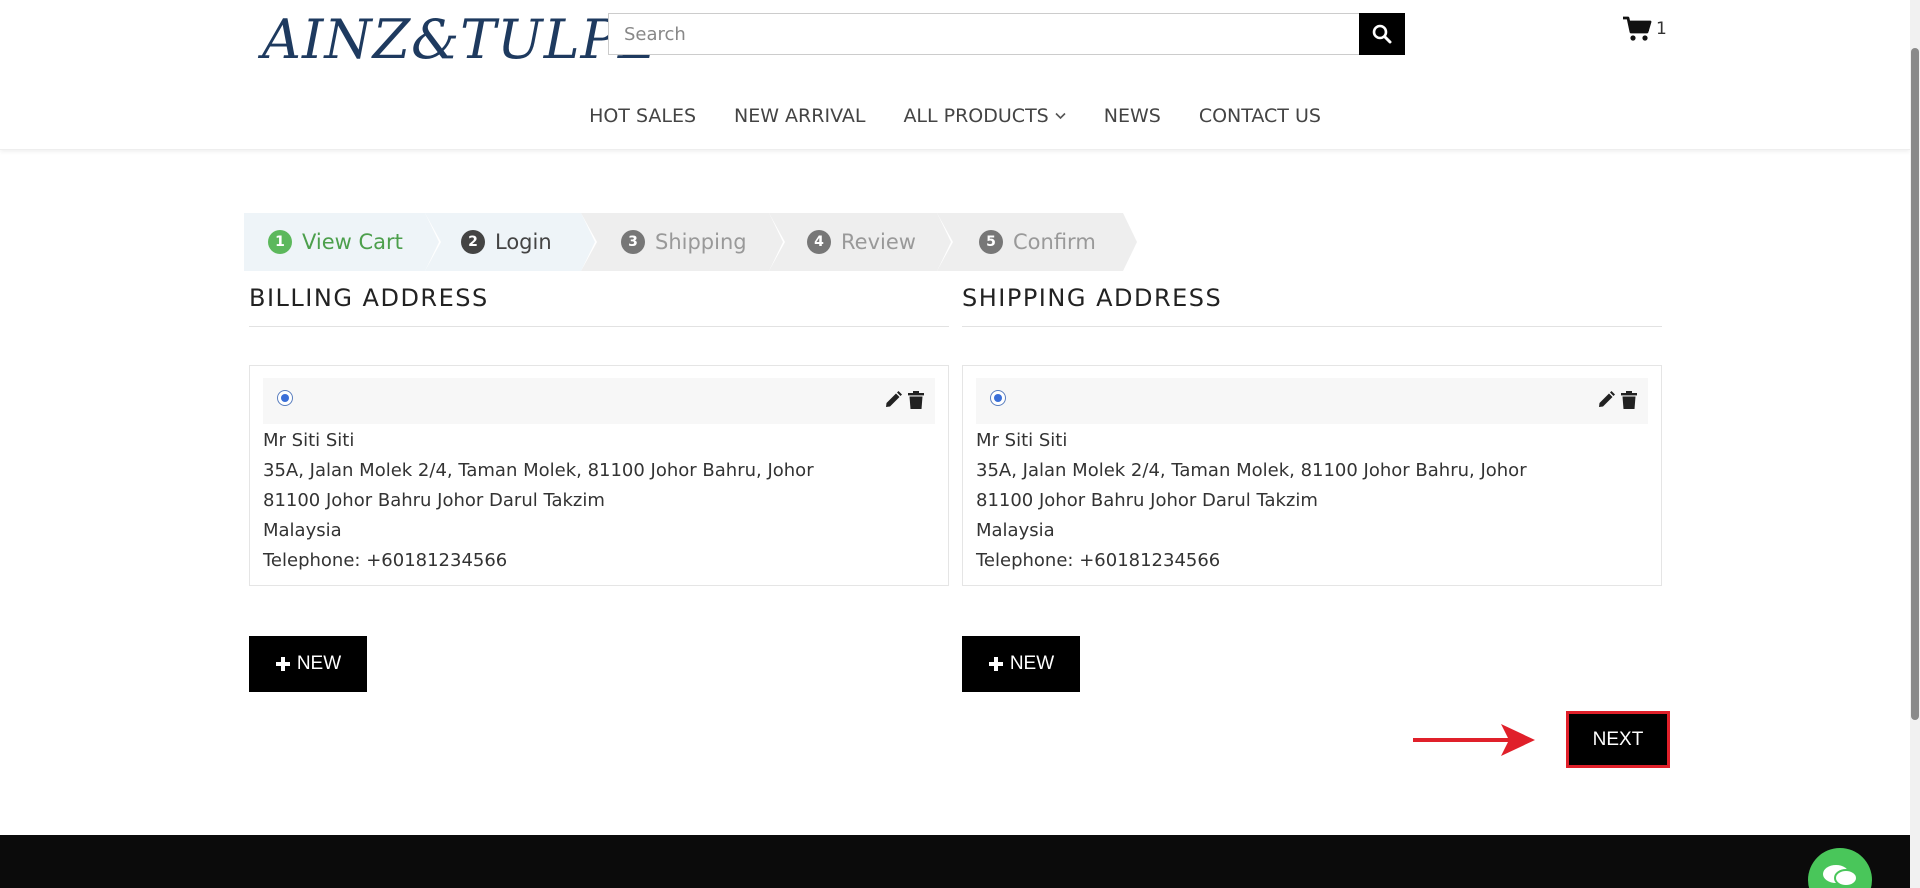  Describe the element at coordinates (1022, 440) in the screenshot. I see `shipping-name: Mr Siti Siti` at that location.